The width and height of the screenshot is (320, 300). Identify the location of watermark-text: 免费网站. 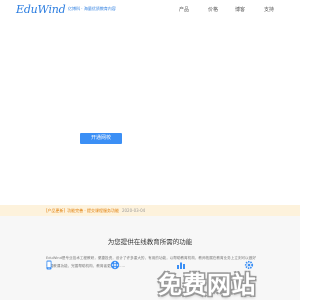
(207, 285).